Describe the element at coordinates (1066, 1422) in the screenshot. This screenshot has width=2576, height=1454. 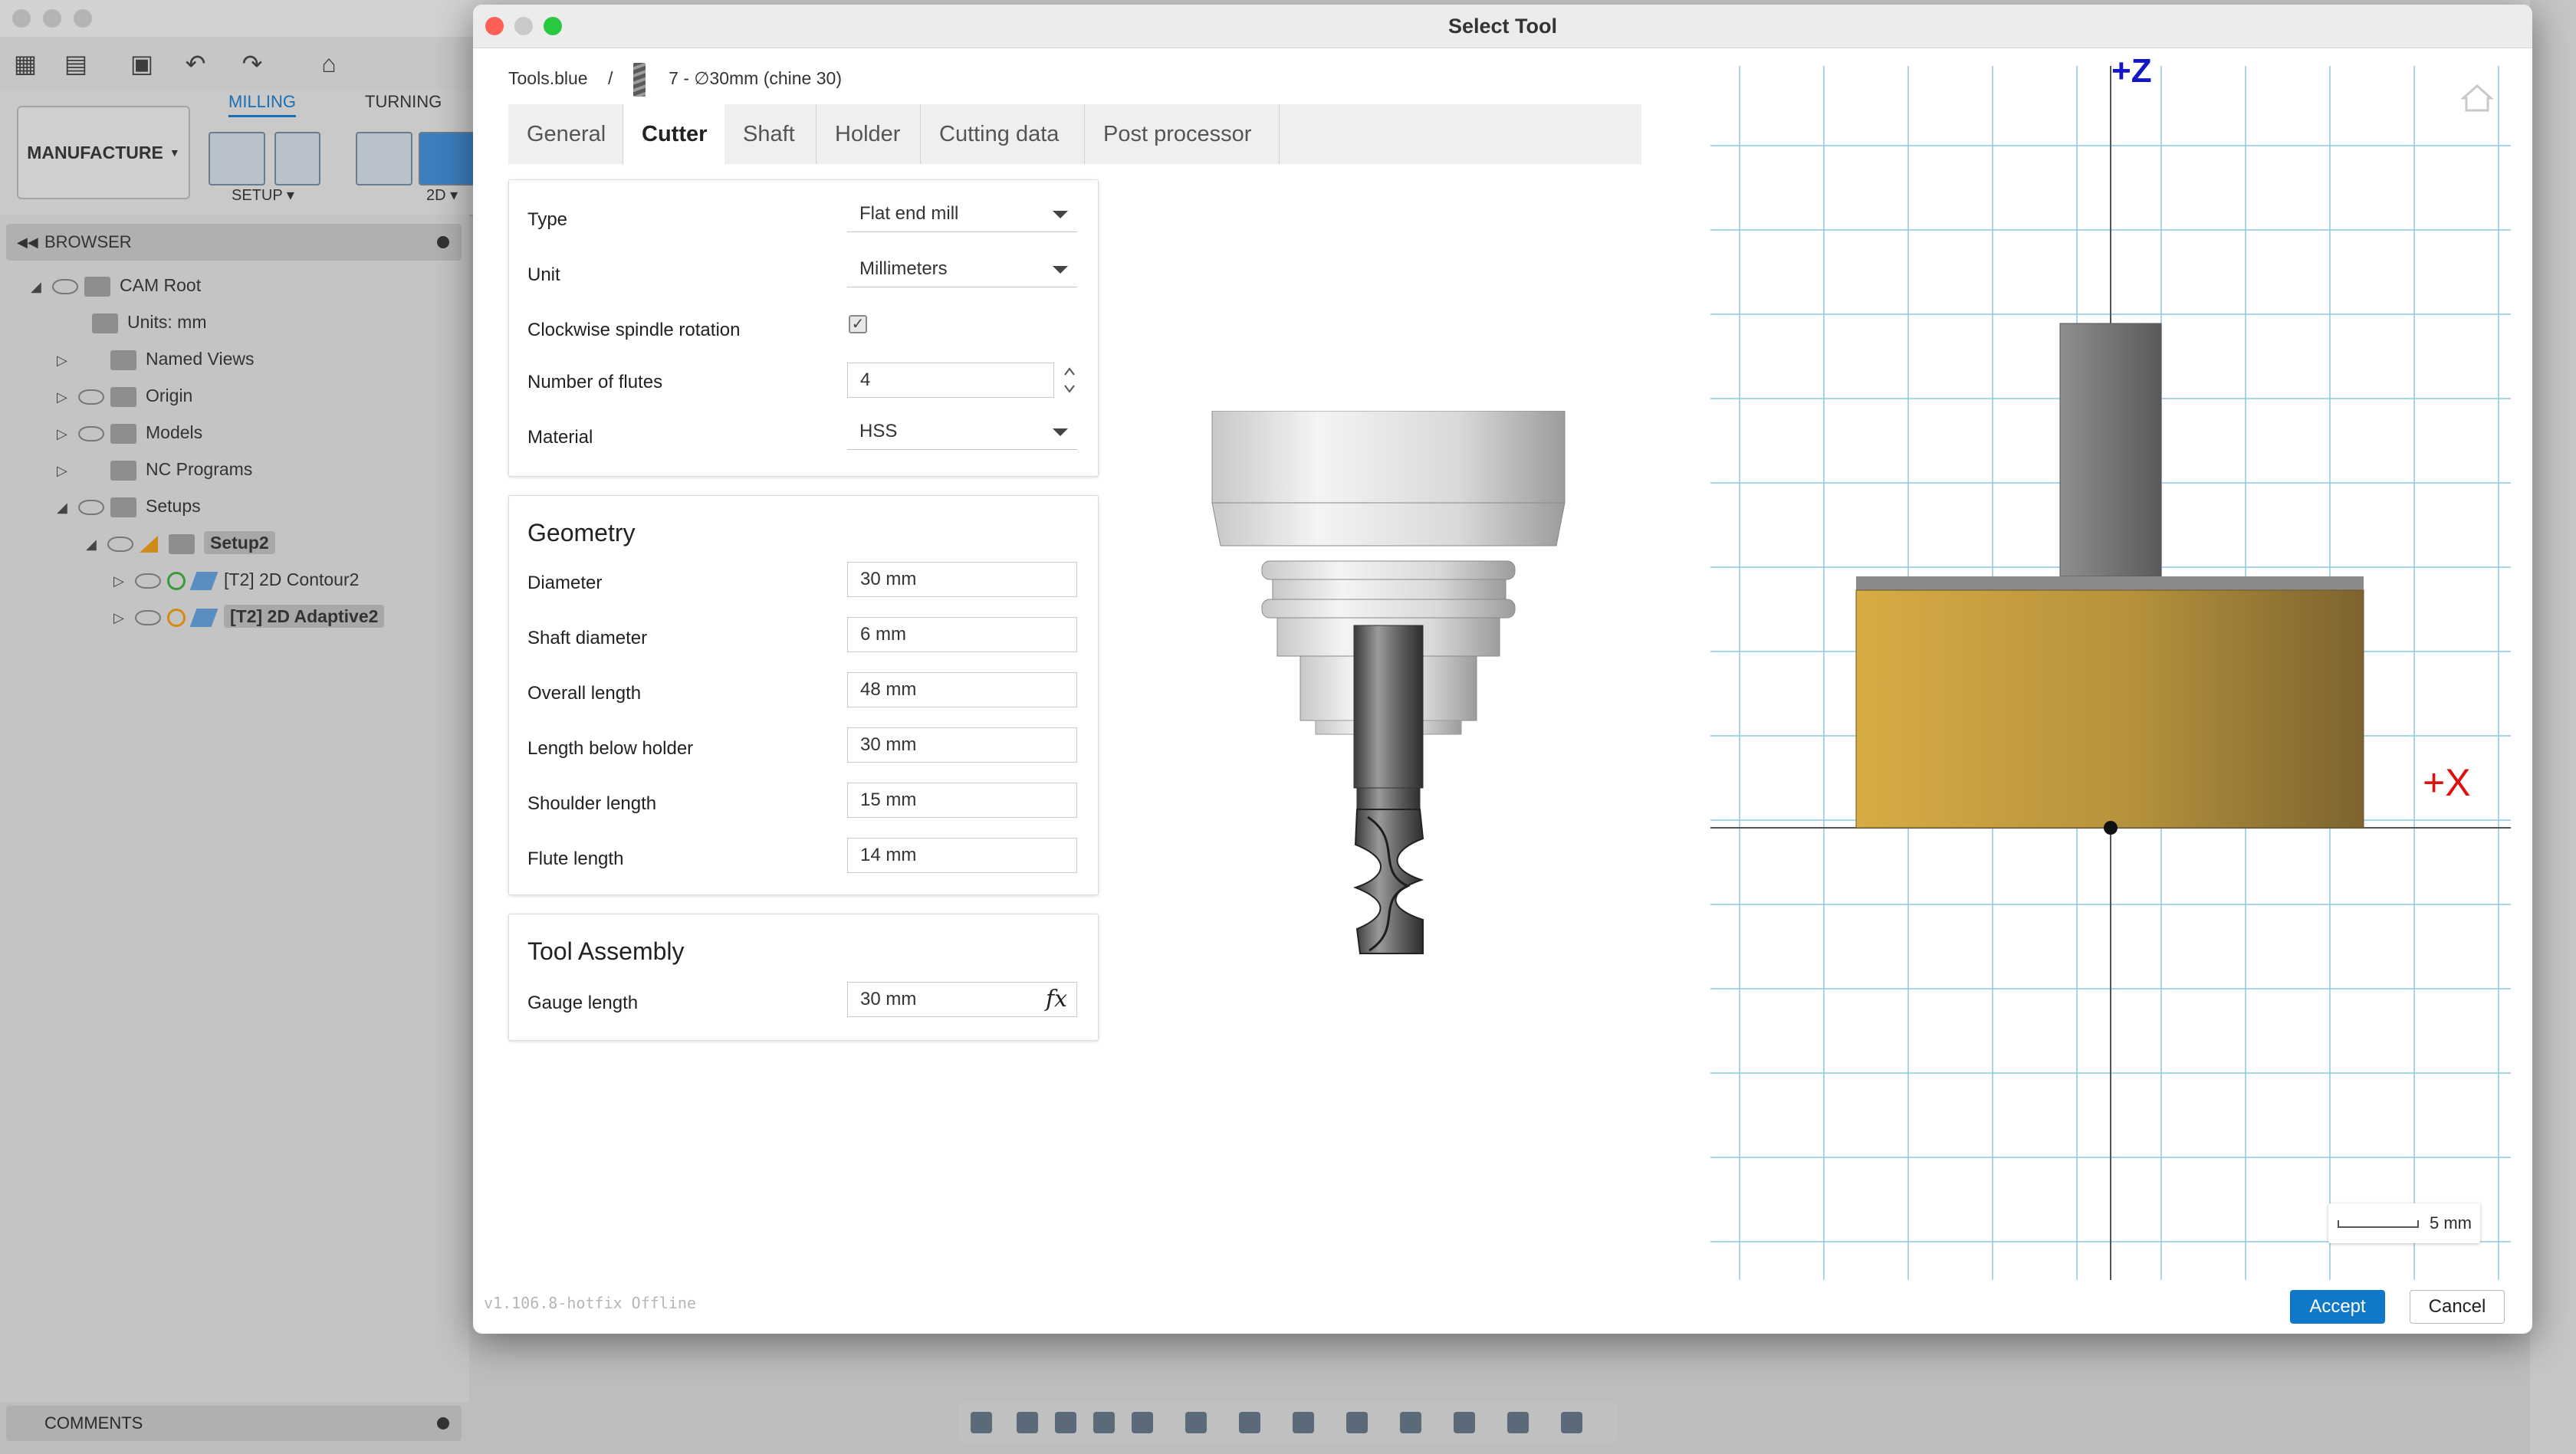
I see `pan-icon` at that location.